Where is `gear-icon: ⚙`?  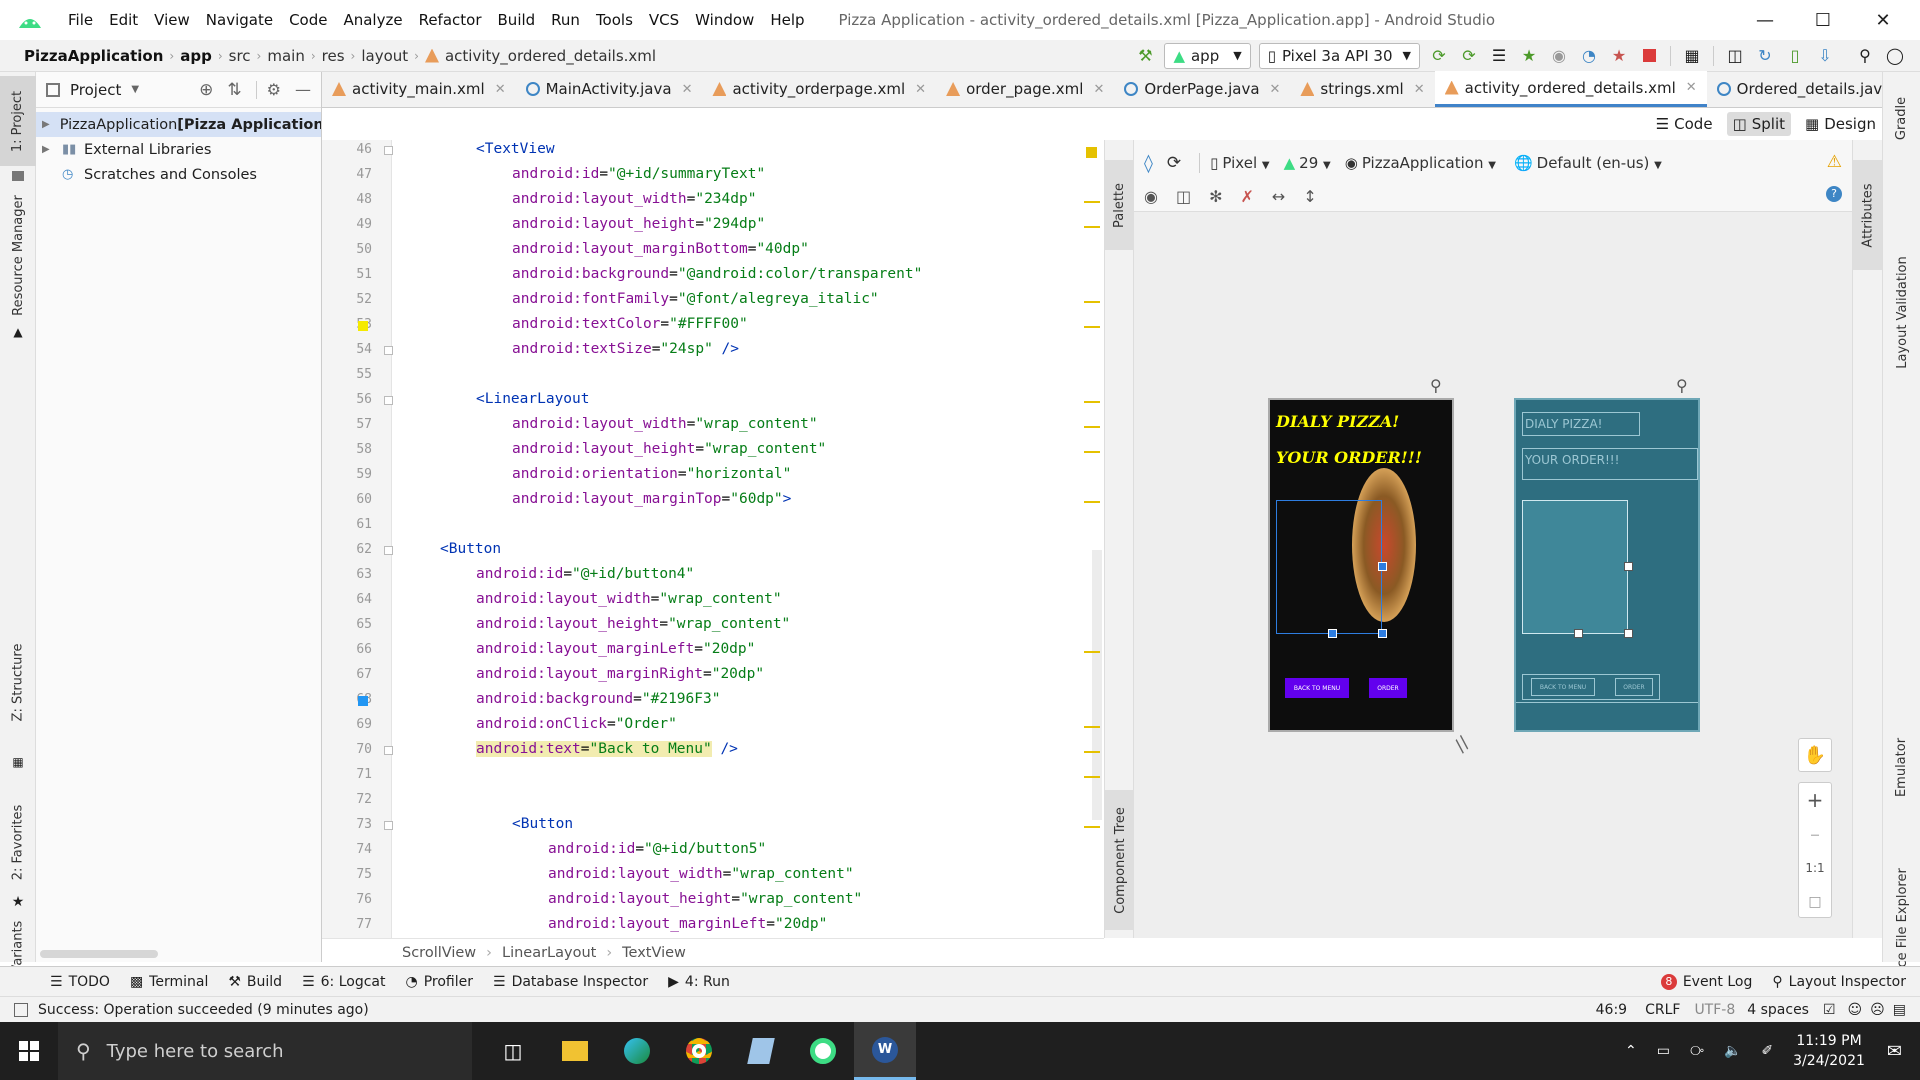 gear-icon: ⚙ is located at coordinates (274, 89).